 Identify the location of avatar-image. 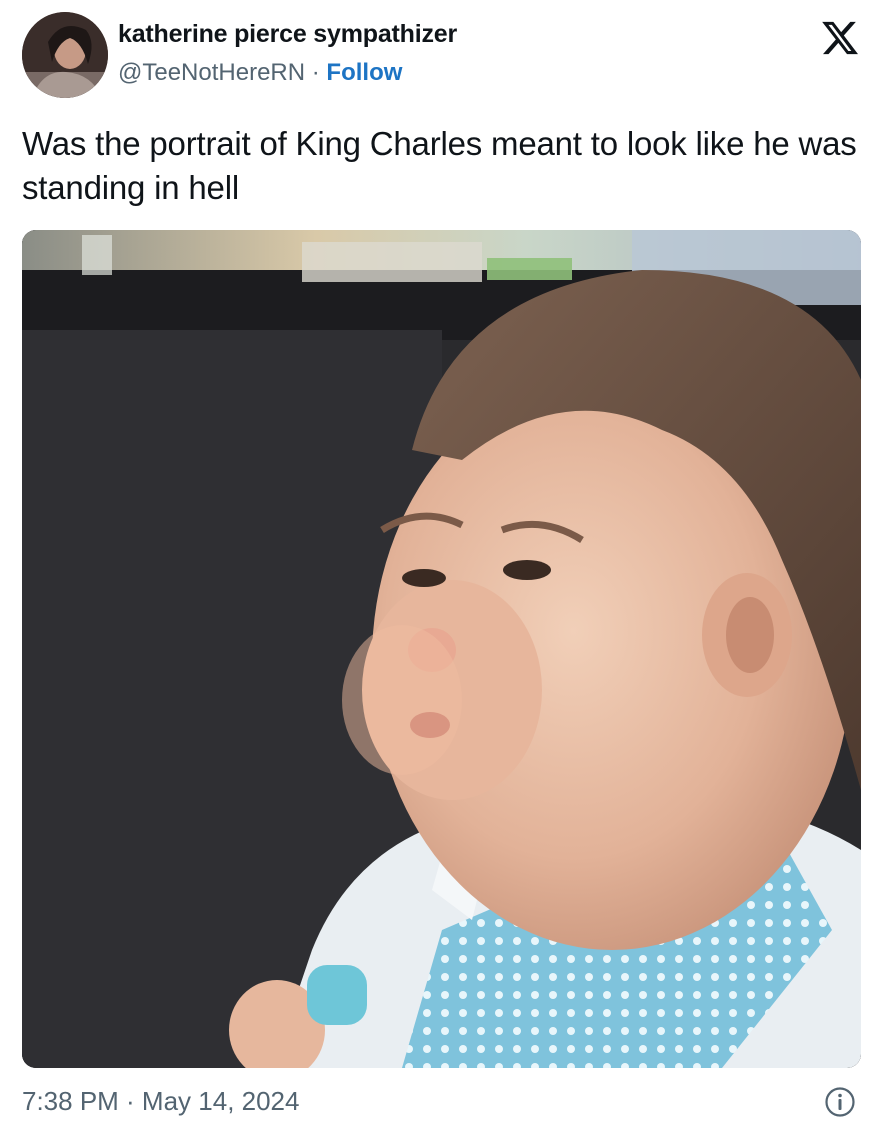
(65, 55).